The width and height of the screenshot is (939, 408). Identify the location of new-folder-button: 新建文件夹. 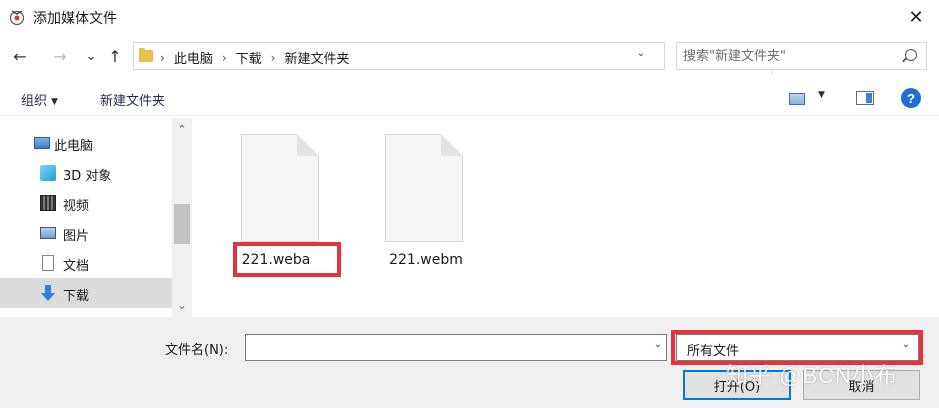
(132, 99).